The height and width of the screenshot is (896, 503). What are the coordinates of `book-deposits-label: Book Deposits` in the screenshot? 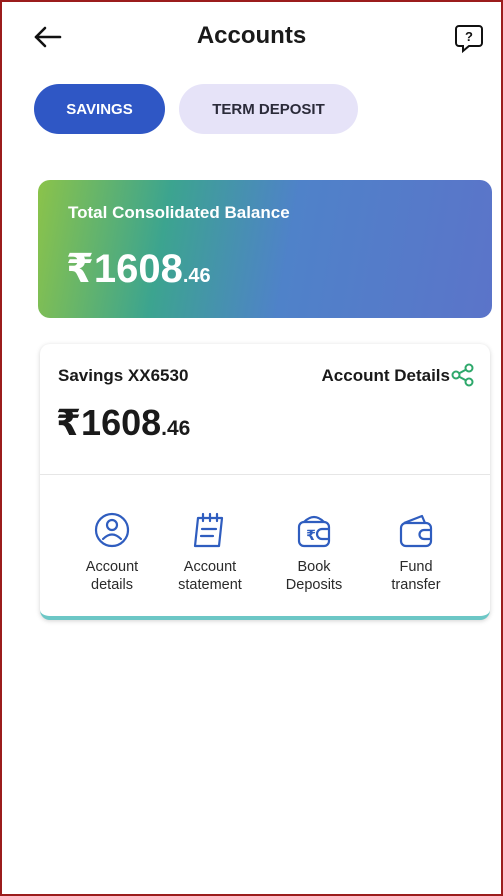 It's located at (314, 576).